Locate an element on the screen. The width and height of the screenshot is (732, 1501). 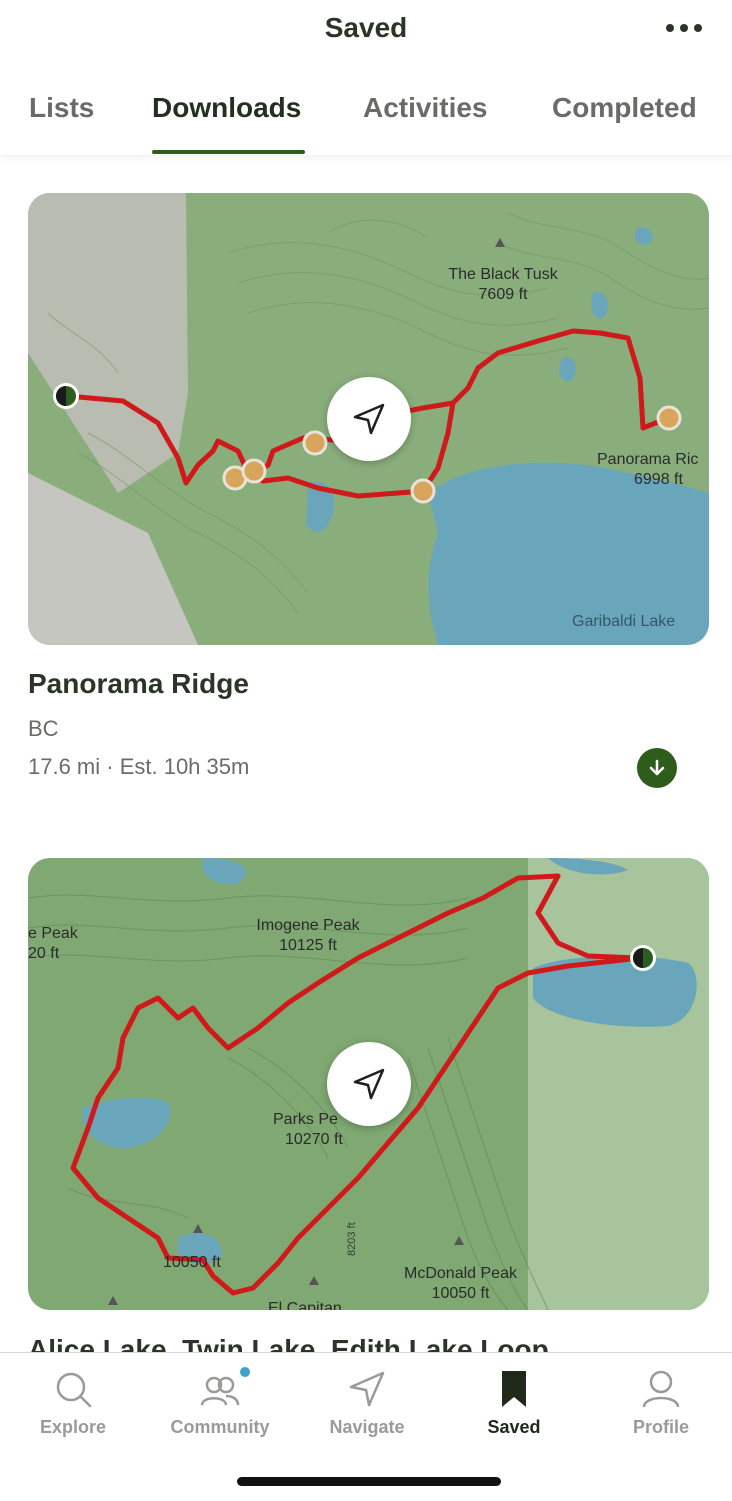
peak-elevation: 6998 ft is located at coordinates (658, 479).